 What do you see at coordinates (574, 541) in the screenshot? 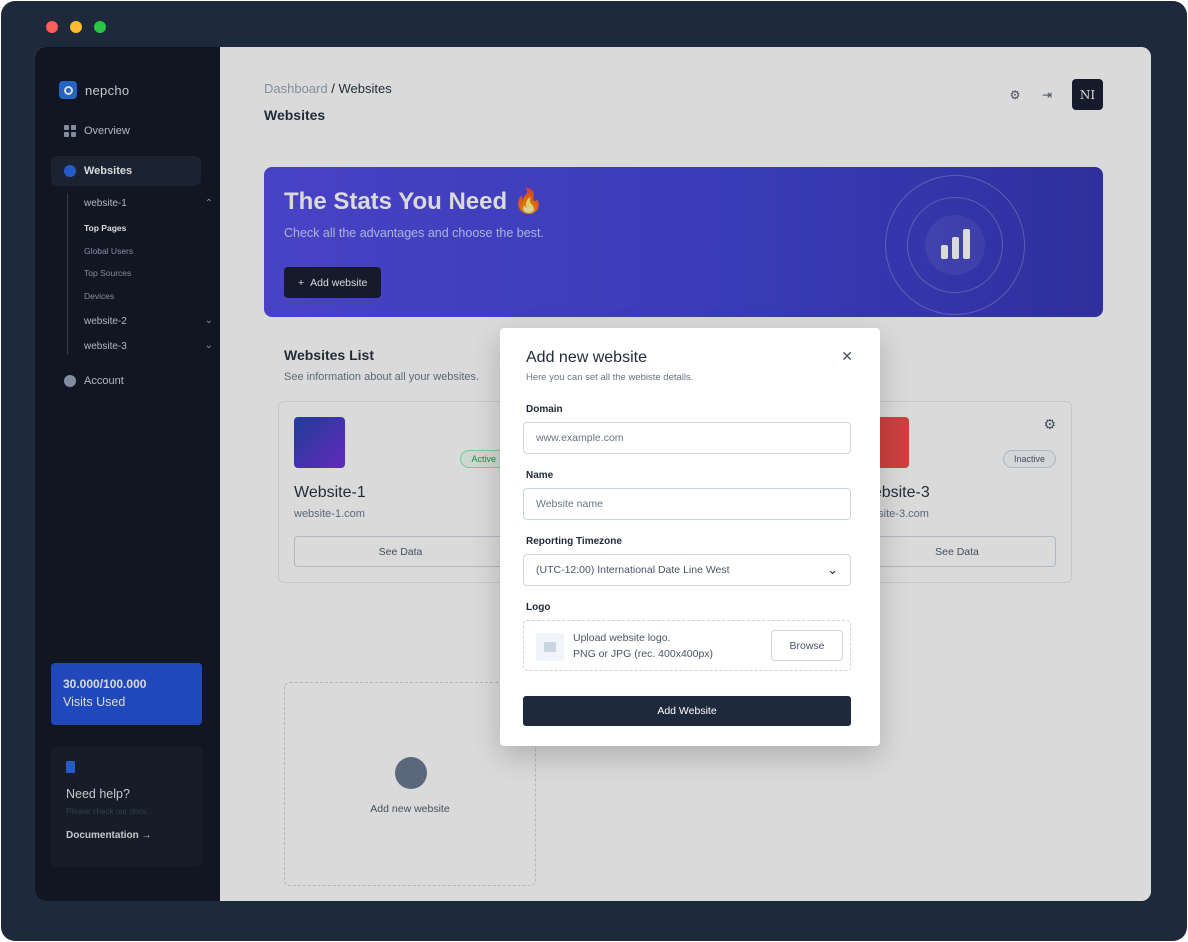
I see `timezone-label: Reporting Timezone` at bounding box center [574, 541].